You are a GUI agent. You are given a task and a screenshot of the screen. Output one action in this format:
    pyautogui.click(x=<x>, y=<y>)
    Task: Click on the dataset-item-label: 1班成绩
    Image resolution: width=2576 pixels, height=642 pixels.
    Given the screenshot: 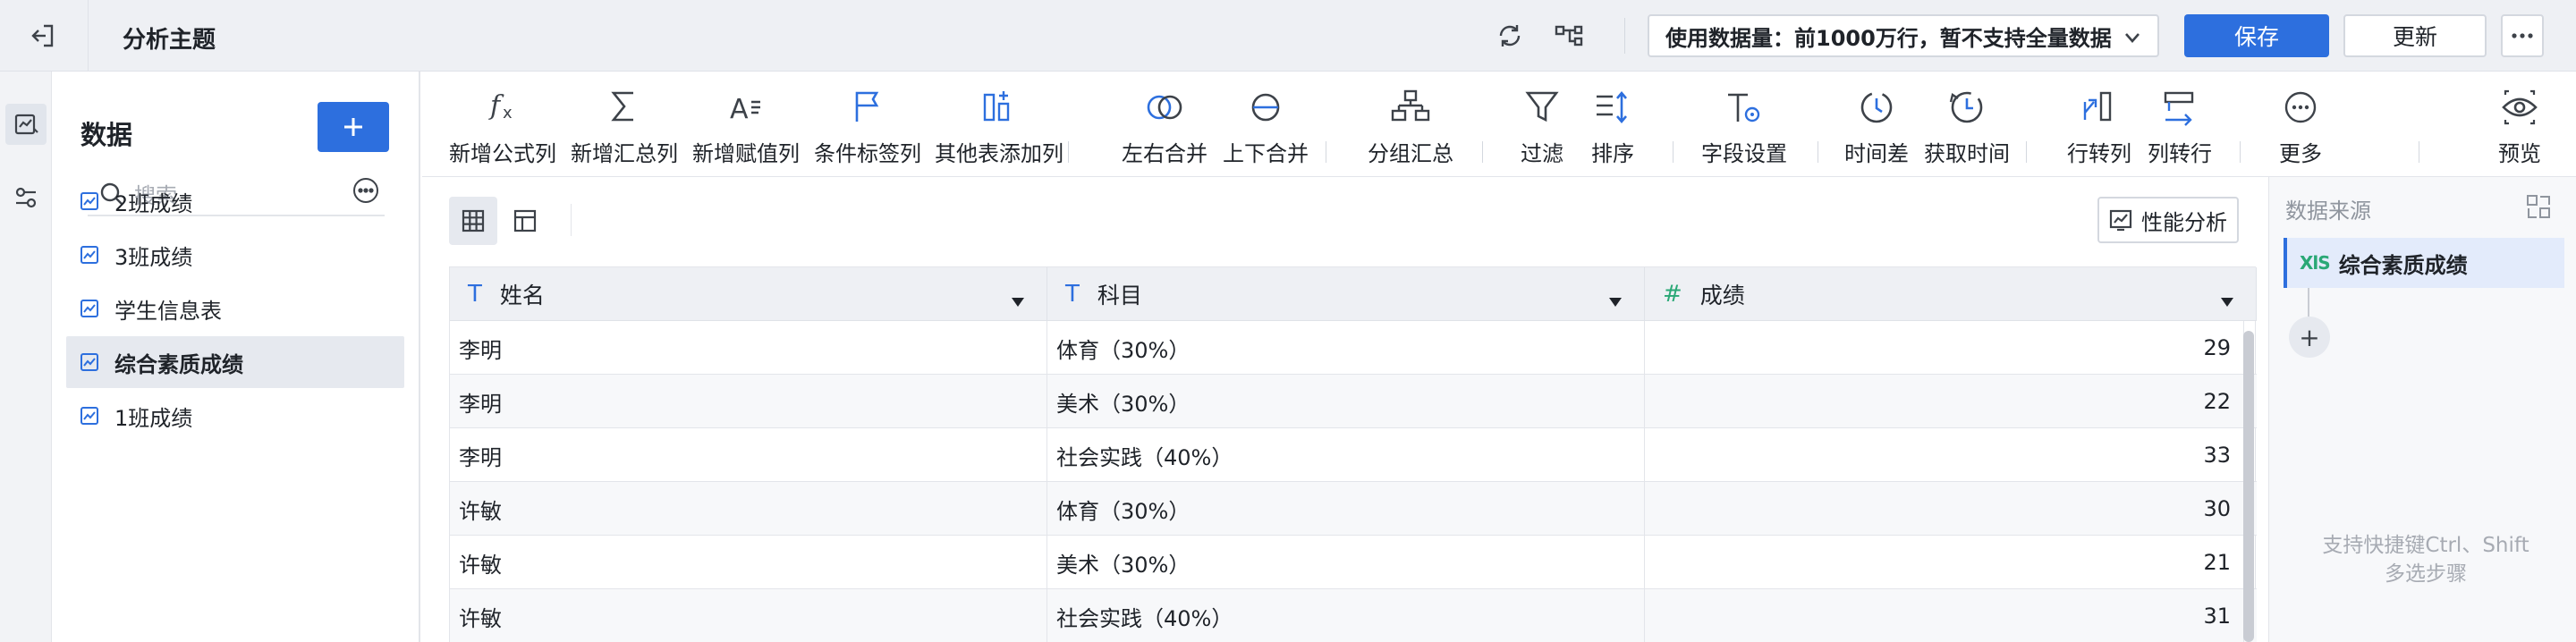 What is the action you would take?
    pyautogui.click(x=153, y=418)
    